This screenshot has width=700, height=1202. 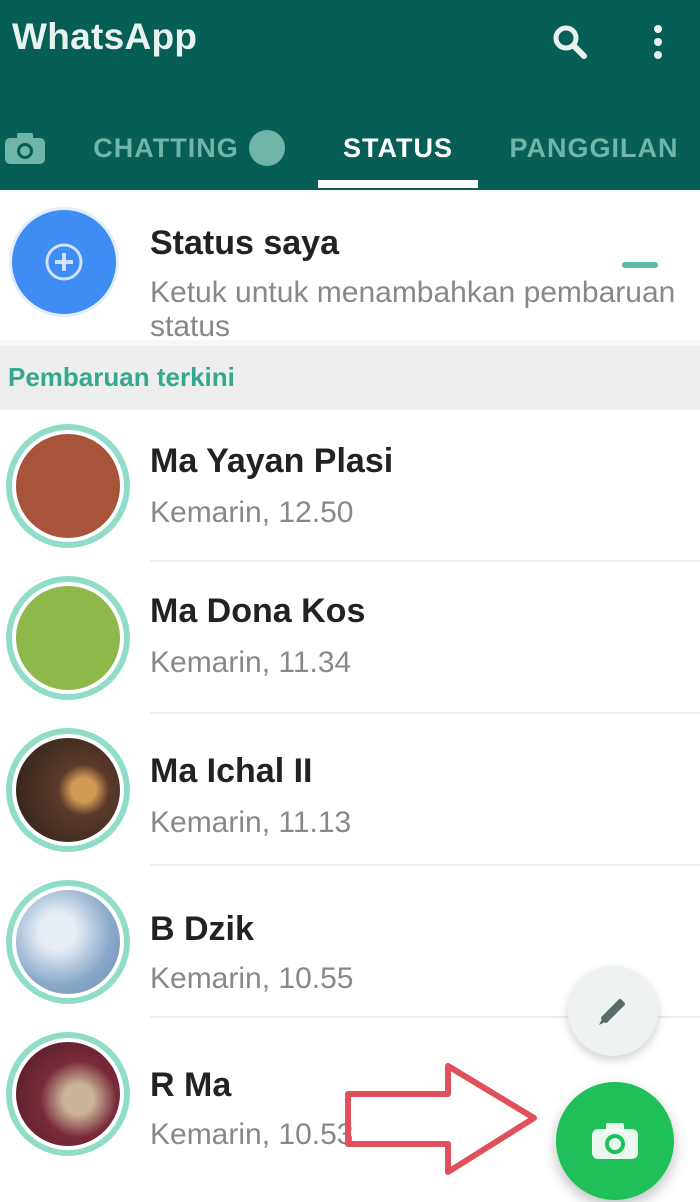 I want to click on more-vert-icon, so click(x=658, y=42).